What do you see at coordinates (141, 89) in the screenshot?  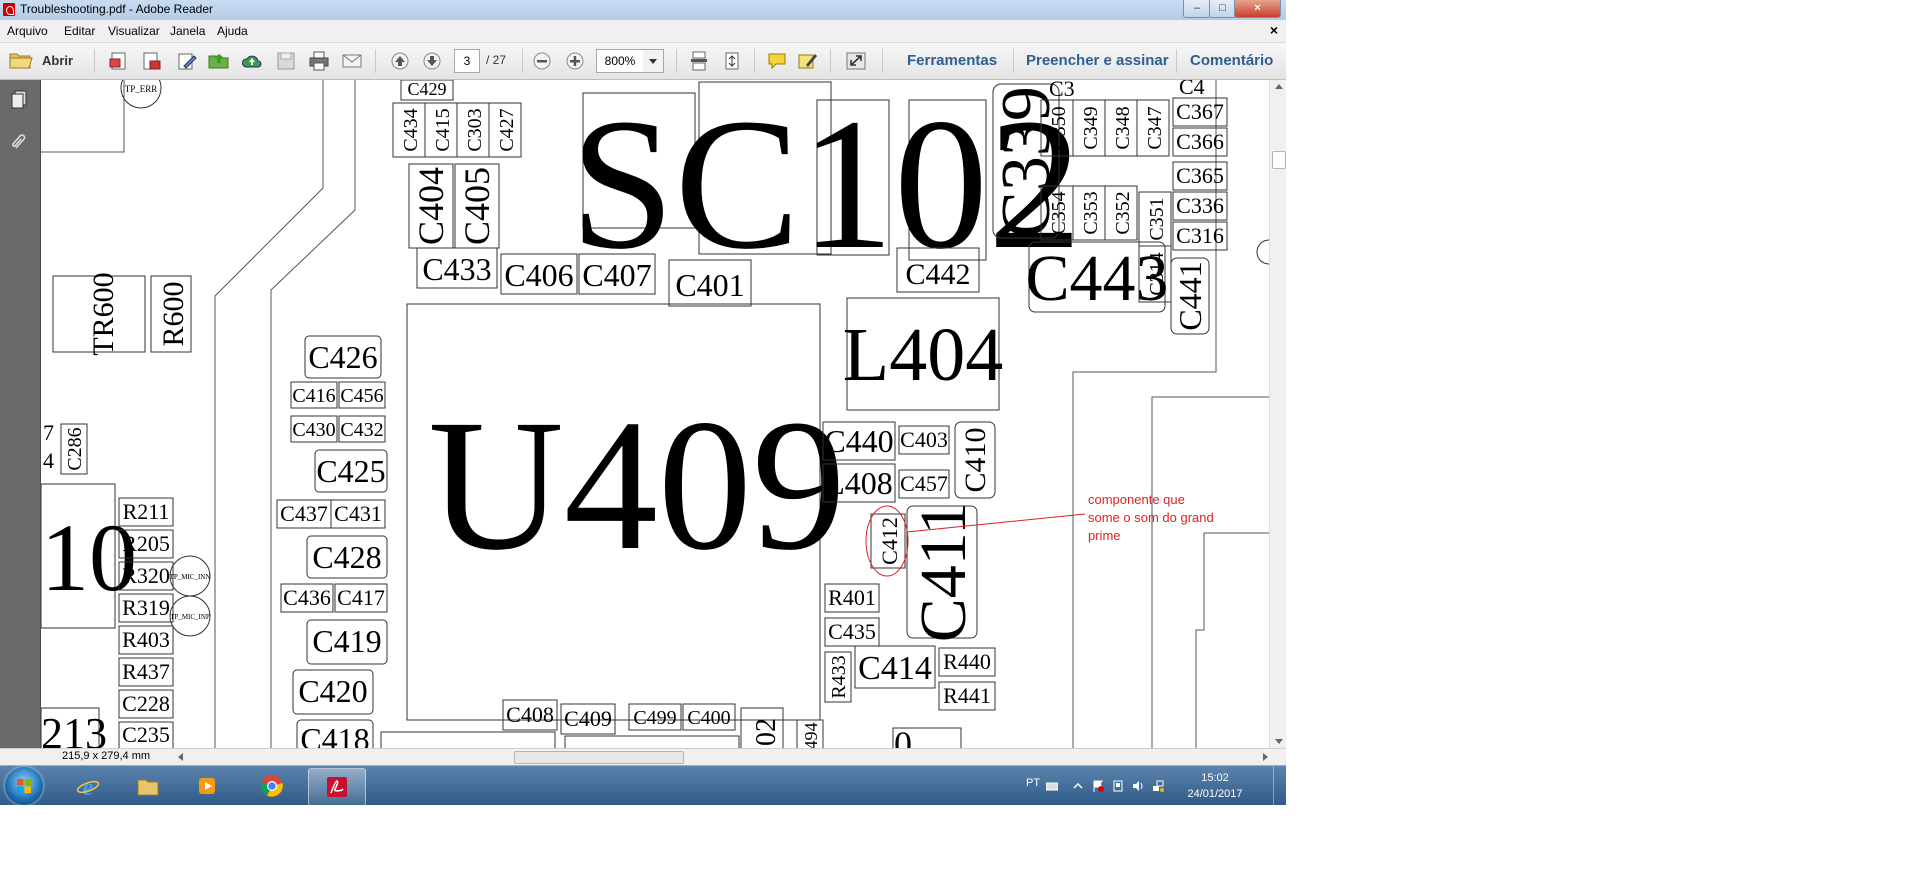 I see `tp-err-label: TP_ERR` at bounding box center [141, 89].